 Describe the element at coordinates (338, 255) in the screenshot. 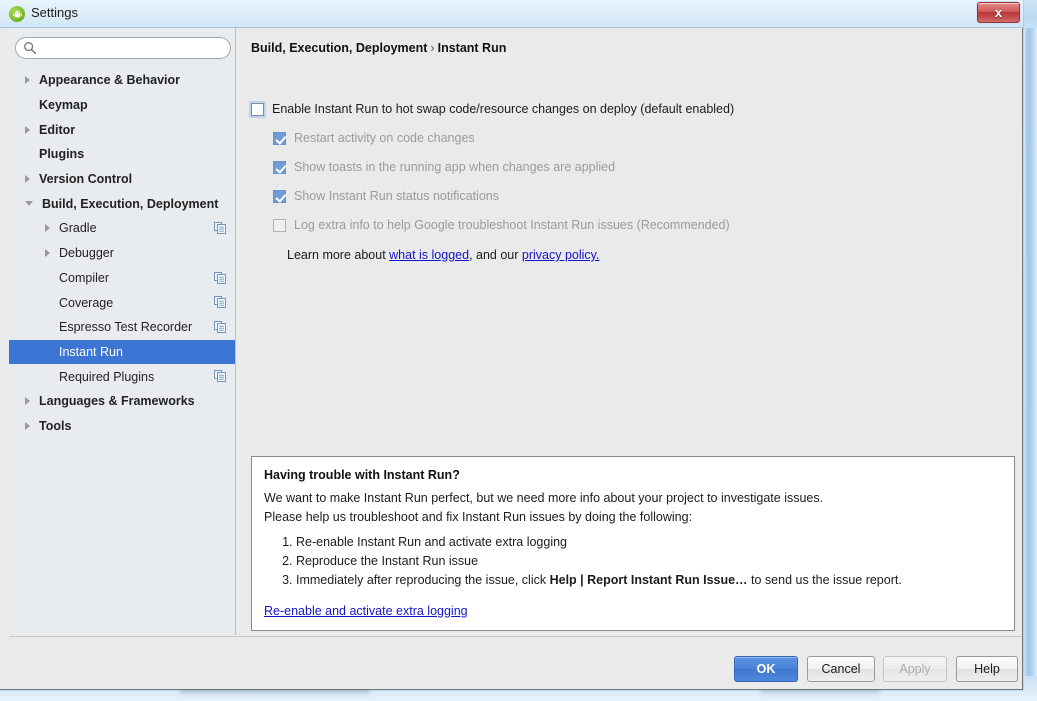

I see `learn-more-prefix: Learn more about` at that location.